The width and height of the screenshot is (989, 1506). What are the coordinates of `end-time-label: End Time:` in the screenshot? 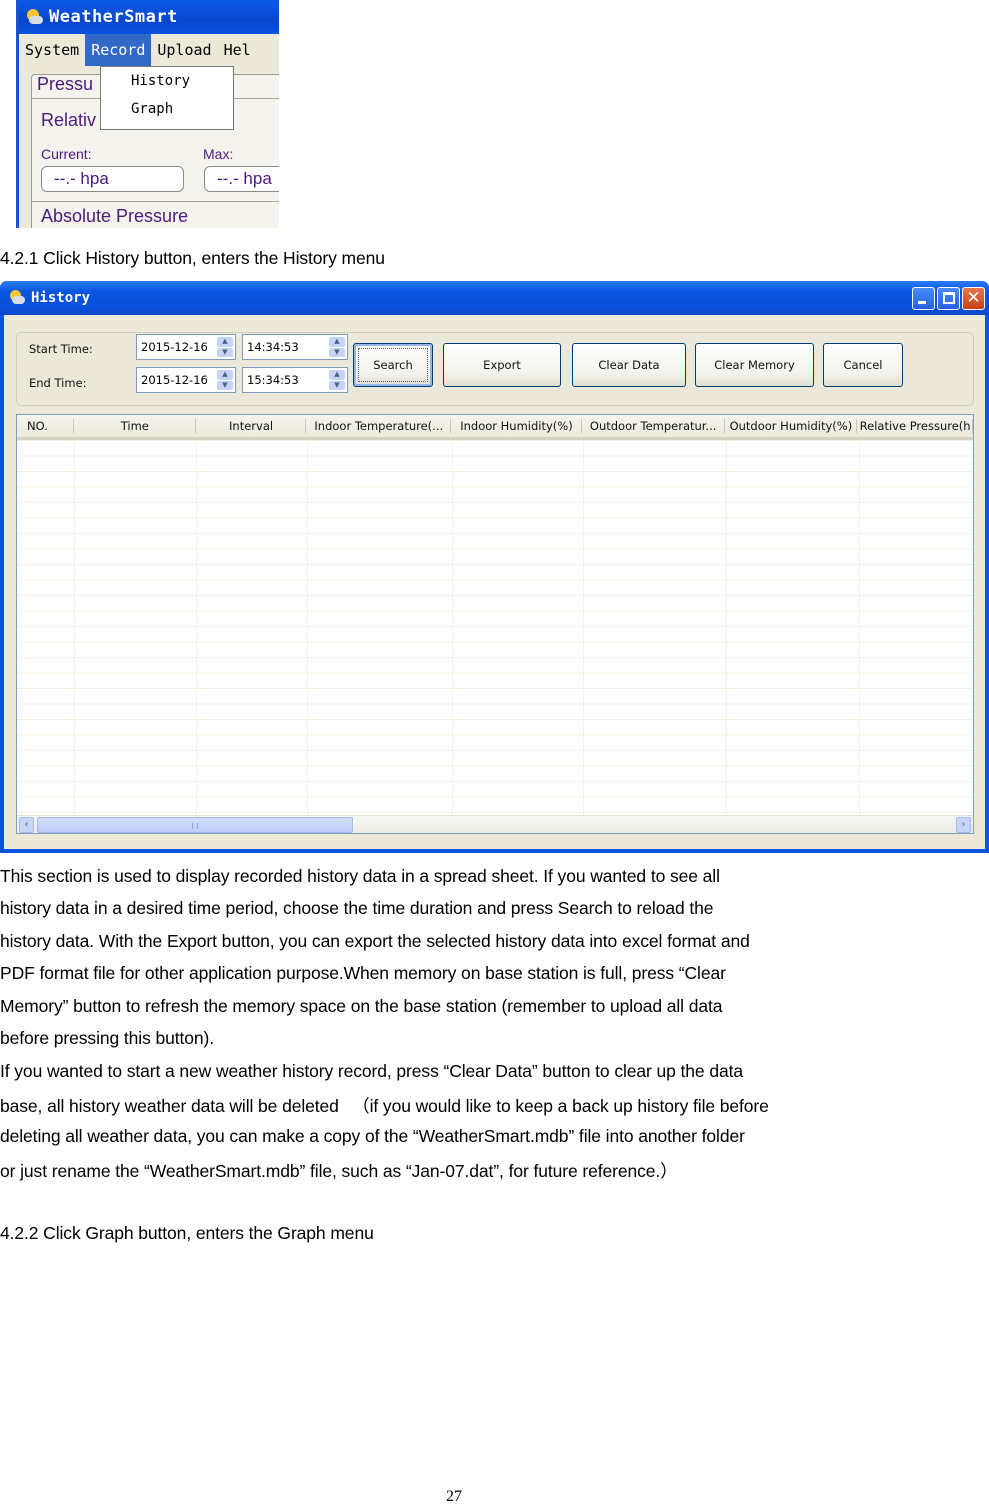 It's located at (58, 383).